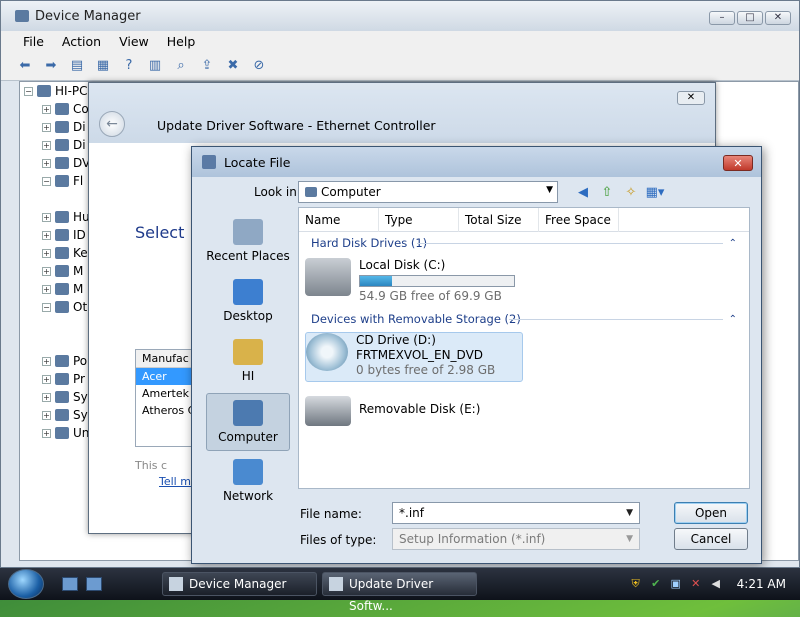 The width and height of the screenshot is (800, 617). What do you see at coordinates (56, 91) in the screenshot?
I see `tree-root: − HI-PC` at bounding box center [56, 91].